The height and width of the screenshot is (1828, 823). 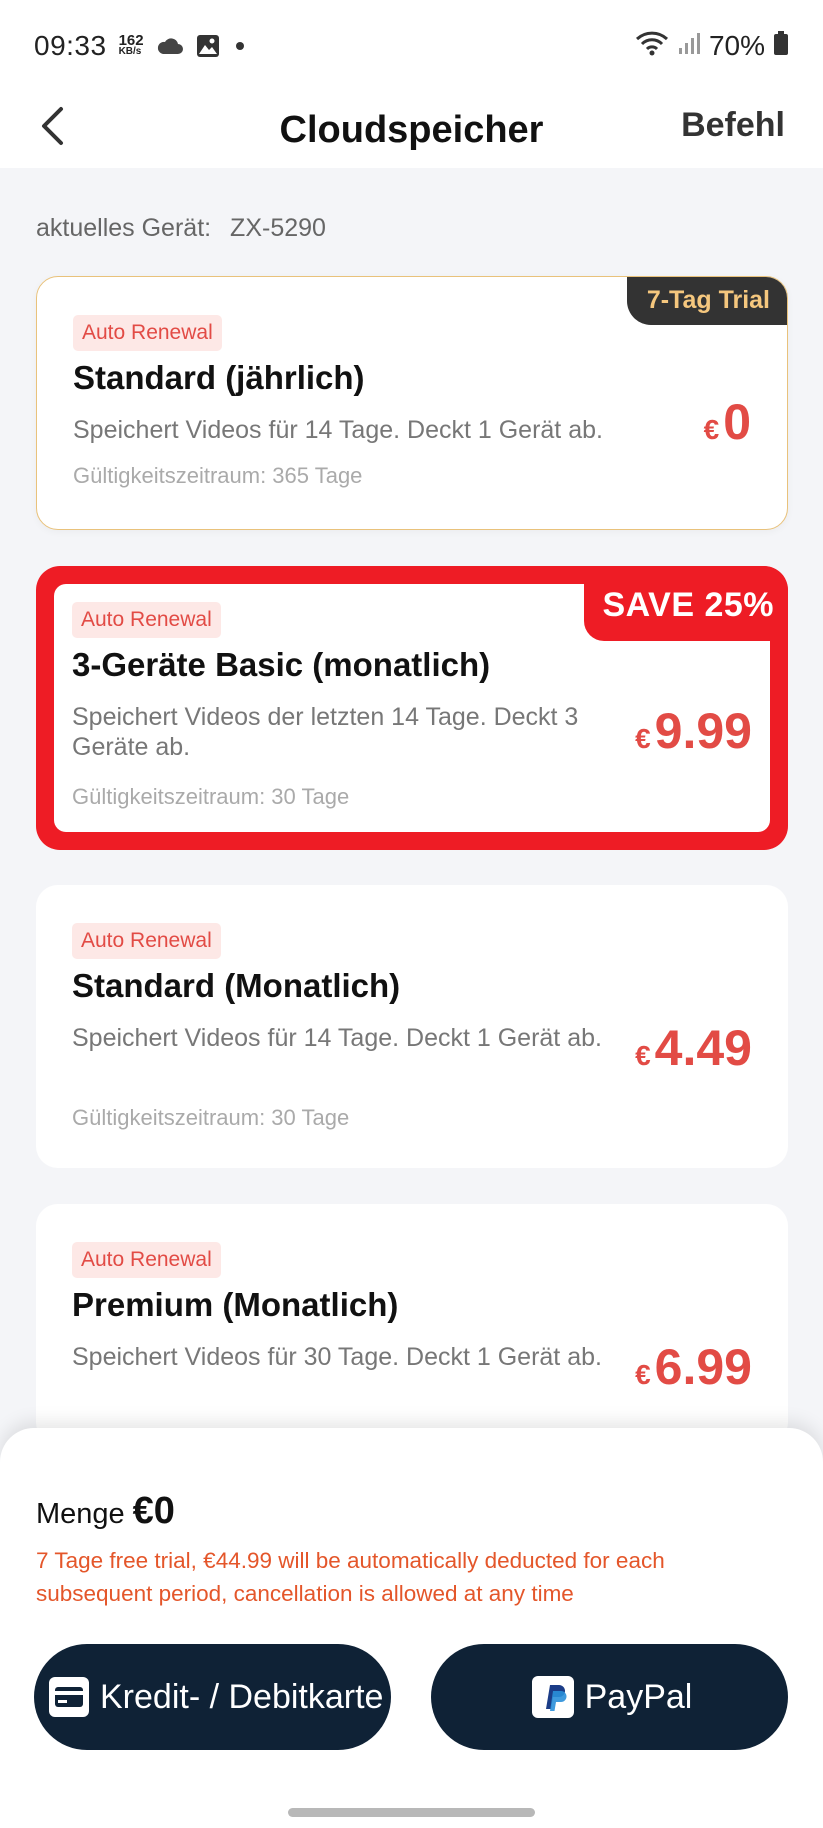 I want to click on pay-with-card-label: Kredit- / Debitkarte, so click(x=242, y=1696).